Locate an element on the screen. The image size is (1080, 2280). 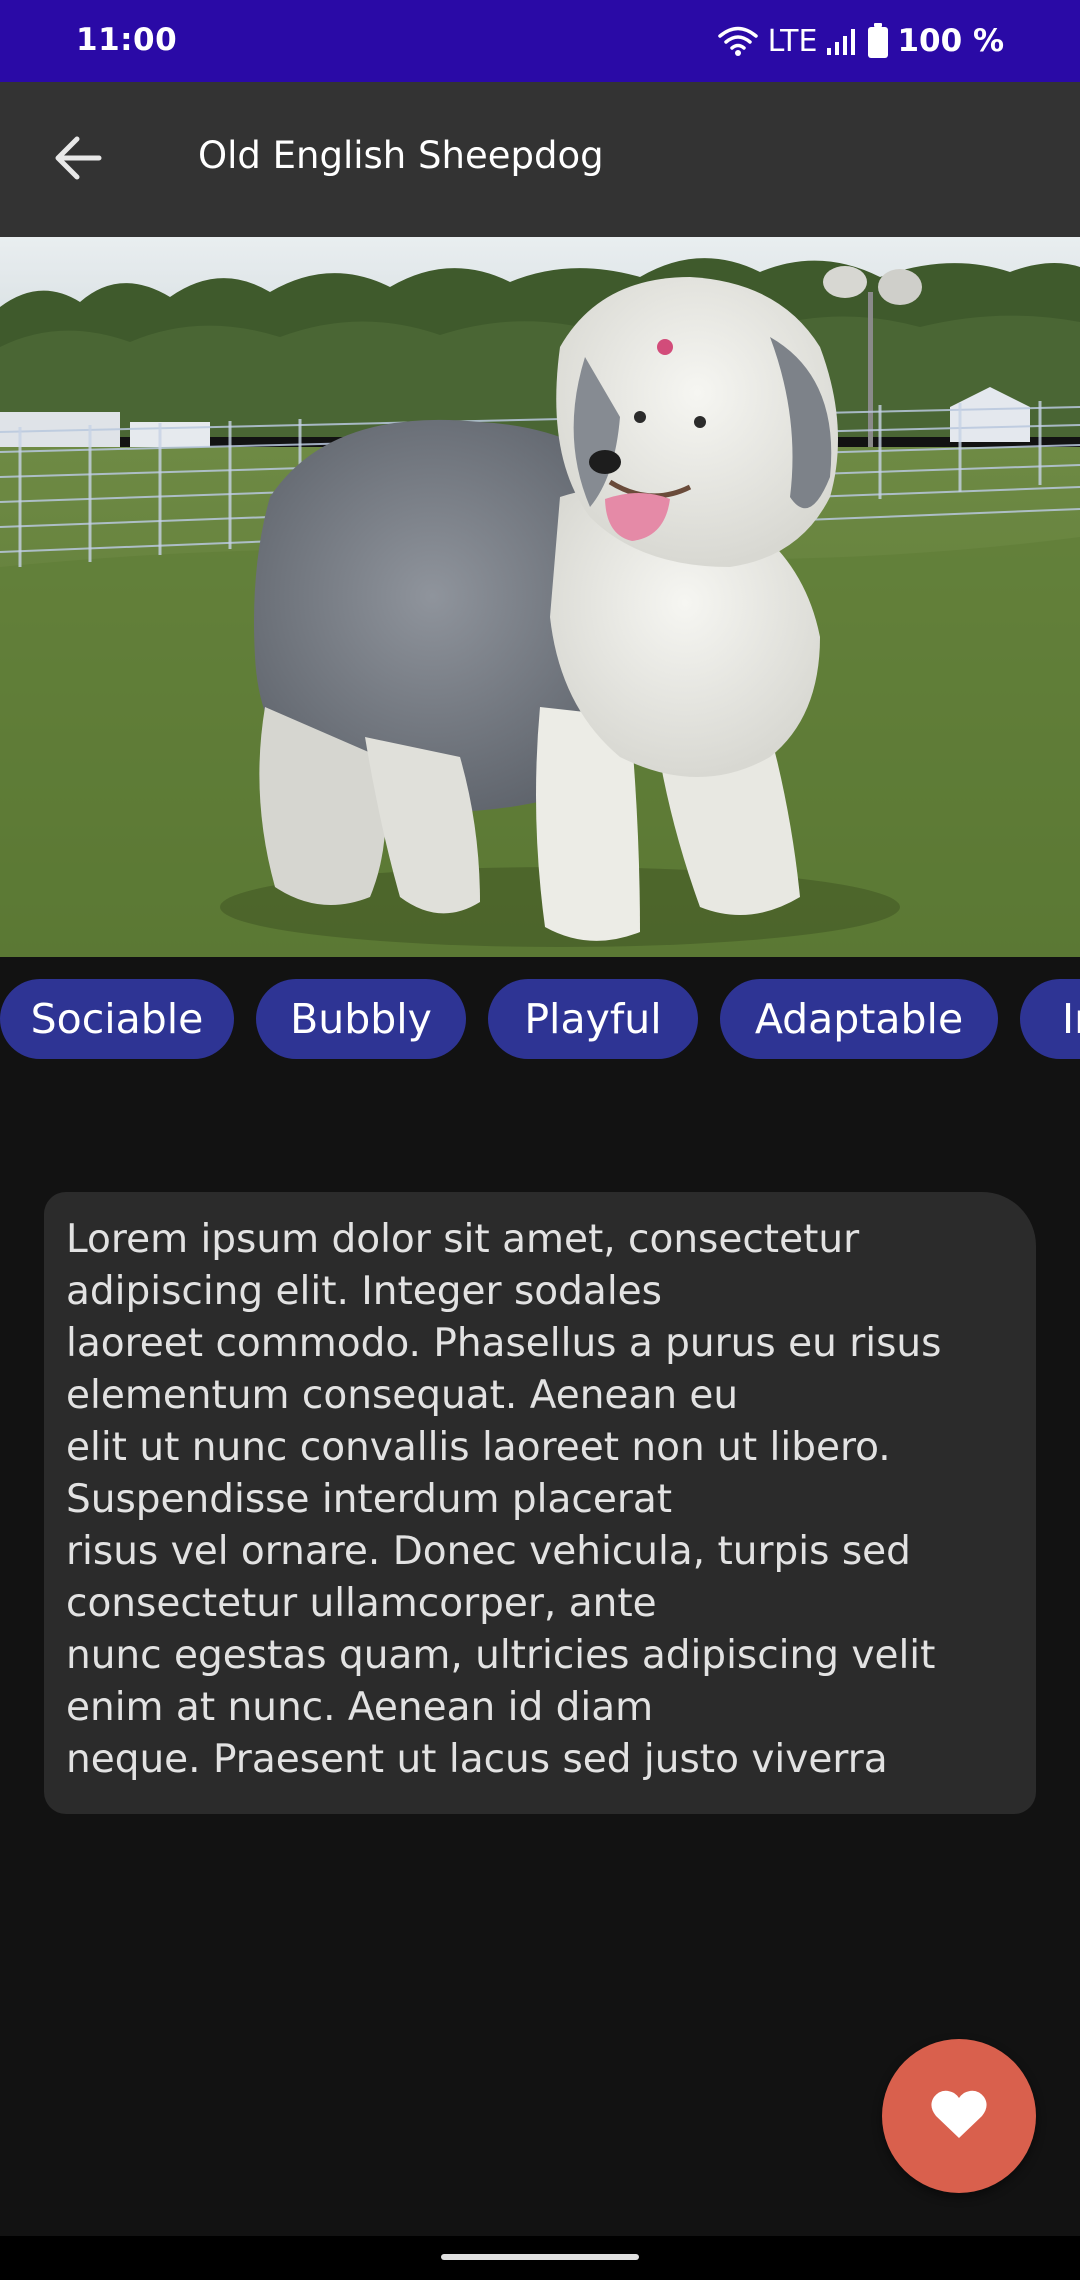
status-bar: 11:00 LTE 100 % is located at coordinates (540, 41).